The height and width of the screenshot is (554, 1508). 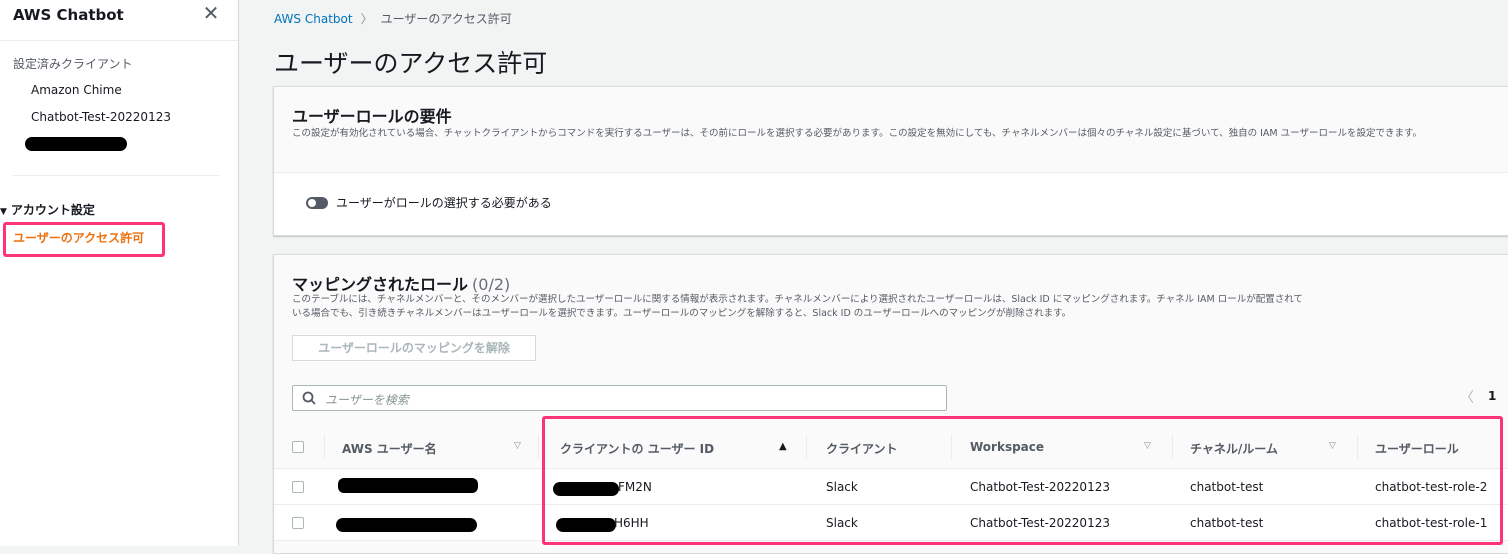 I want to click on account-settings-label: アカウント設定, so click(x=52, y=210).